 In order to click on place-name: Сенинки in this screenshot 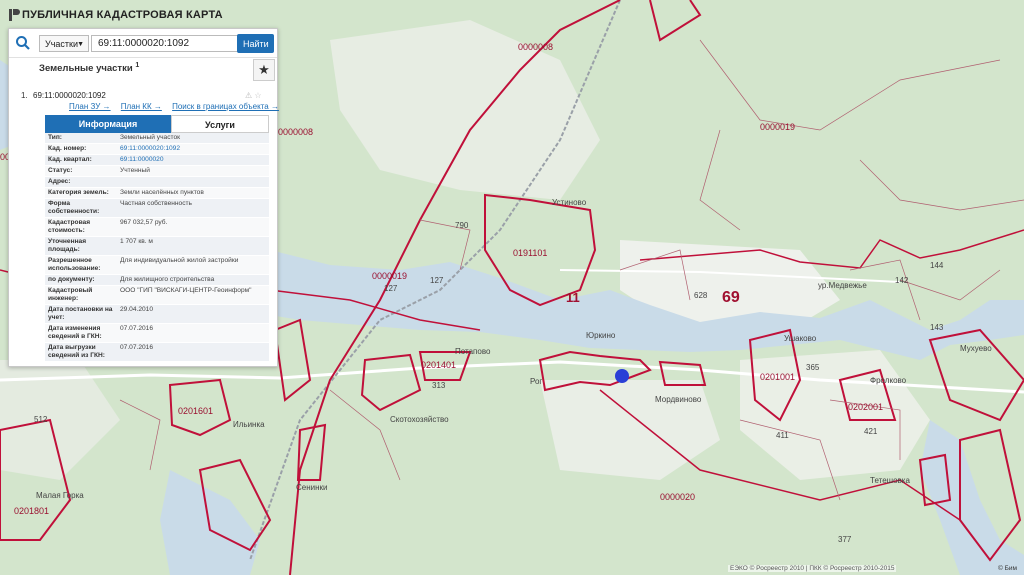, I will do `click(312, 487)`.